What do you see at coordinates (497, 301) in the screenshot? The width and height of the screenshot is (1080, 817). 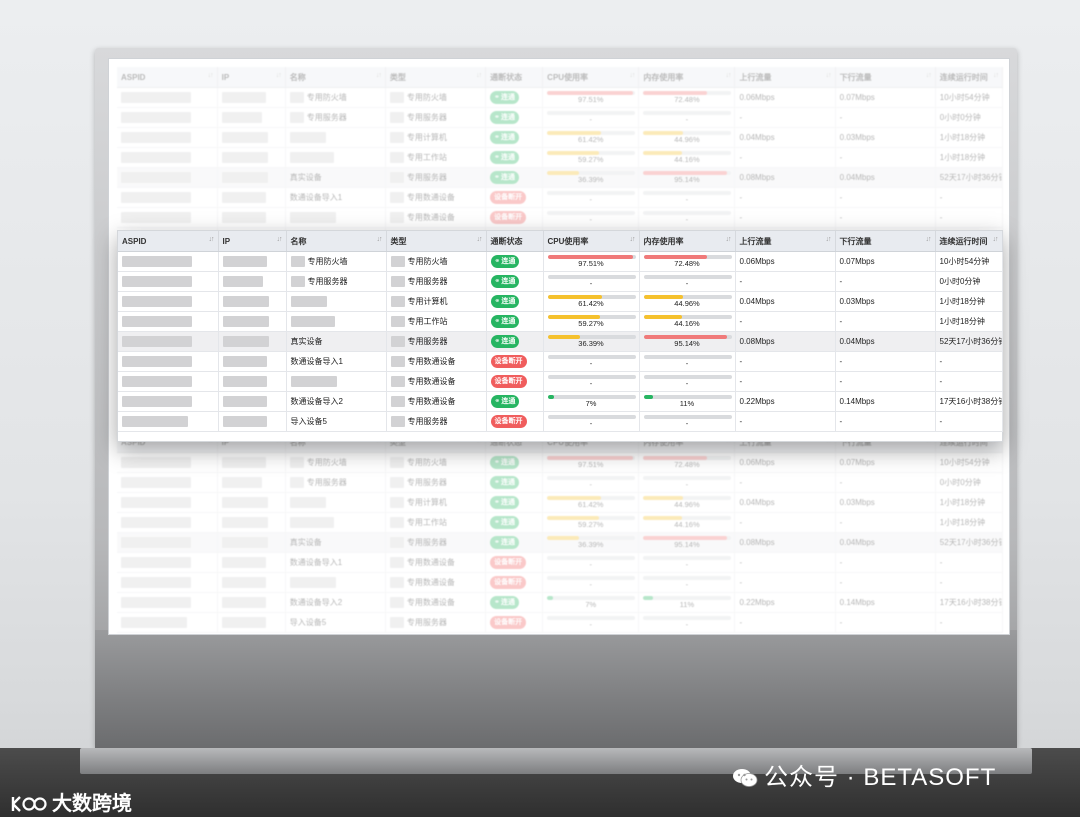 I see `link-icon: ⚭` at bounding box center [497, 301].